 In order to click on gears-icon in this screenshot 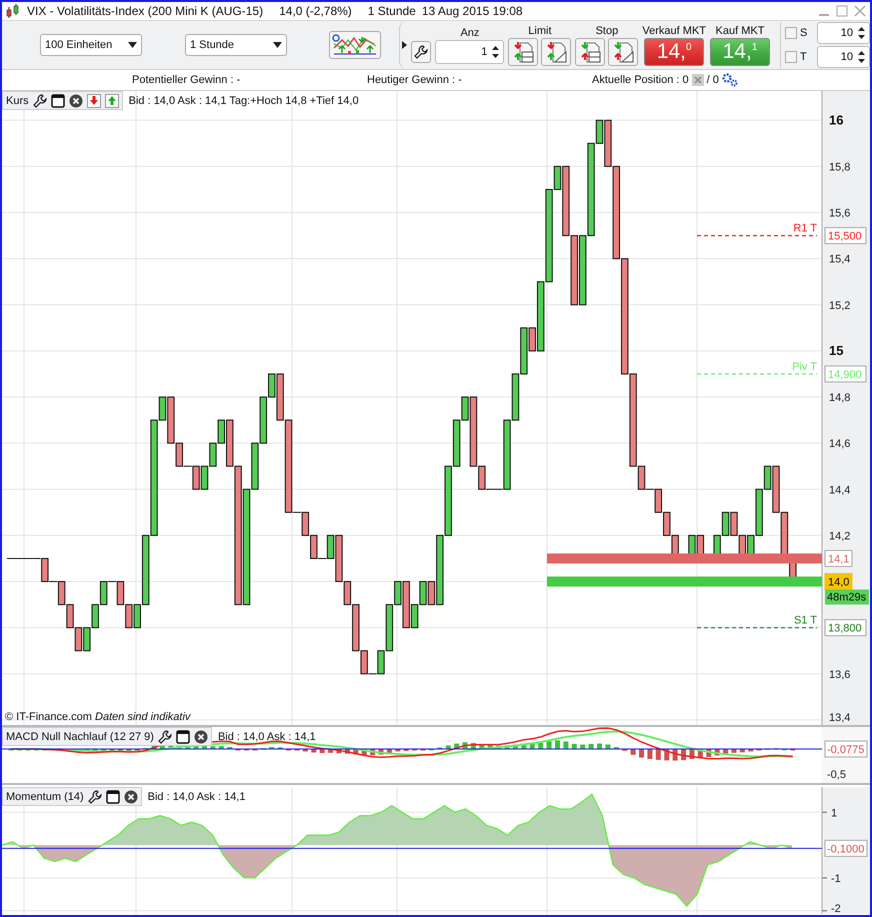, I will do `click(730, 80)`.